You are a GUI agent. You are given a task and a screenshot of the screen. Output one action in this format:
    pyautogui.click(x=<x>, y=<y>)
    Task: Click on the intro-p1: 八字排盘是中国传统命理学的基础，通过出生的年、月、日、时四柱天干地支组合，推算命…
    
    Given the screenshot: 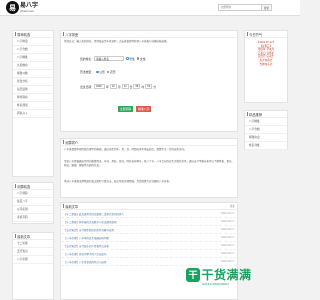 What is the action you would take?
    pyautogui.click(x=125, y=149)
    